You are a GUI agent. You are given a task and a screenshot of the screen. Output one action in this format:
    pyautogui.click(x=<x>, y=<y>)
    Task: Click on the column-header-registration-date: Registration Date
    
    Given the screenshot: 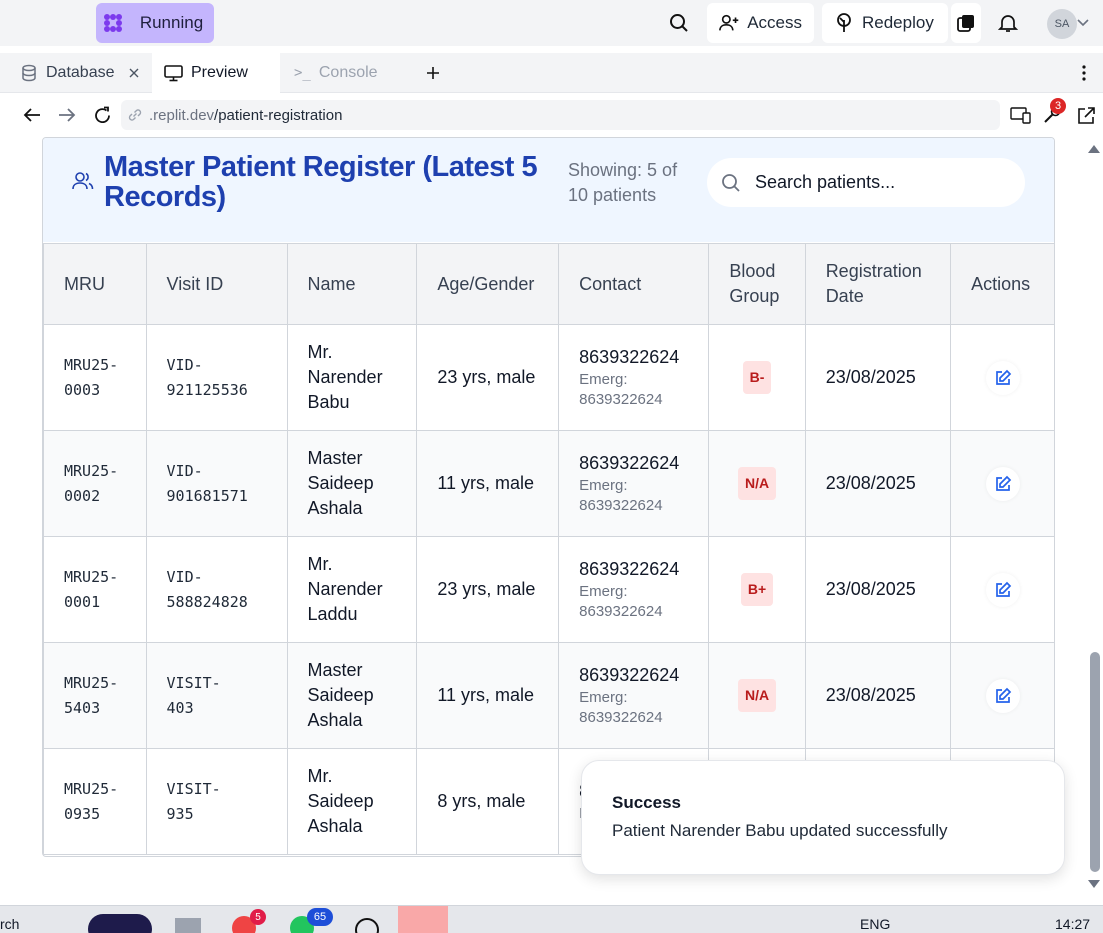 What is the action you would take?
    pyautogui.click(x=878, y=284)
    